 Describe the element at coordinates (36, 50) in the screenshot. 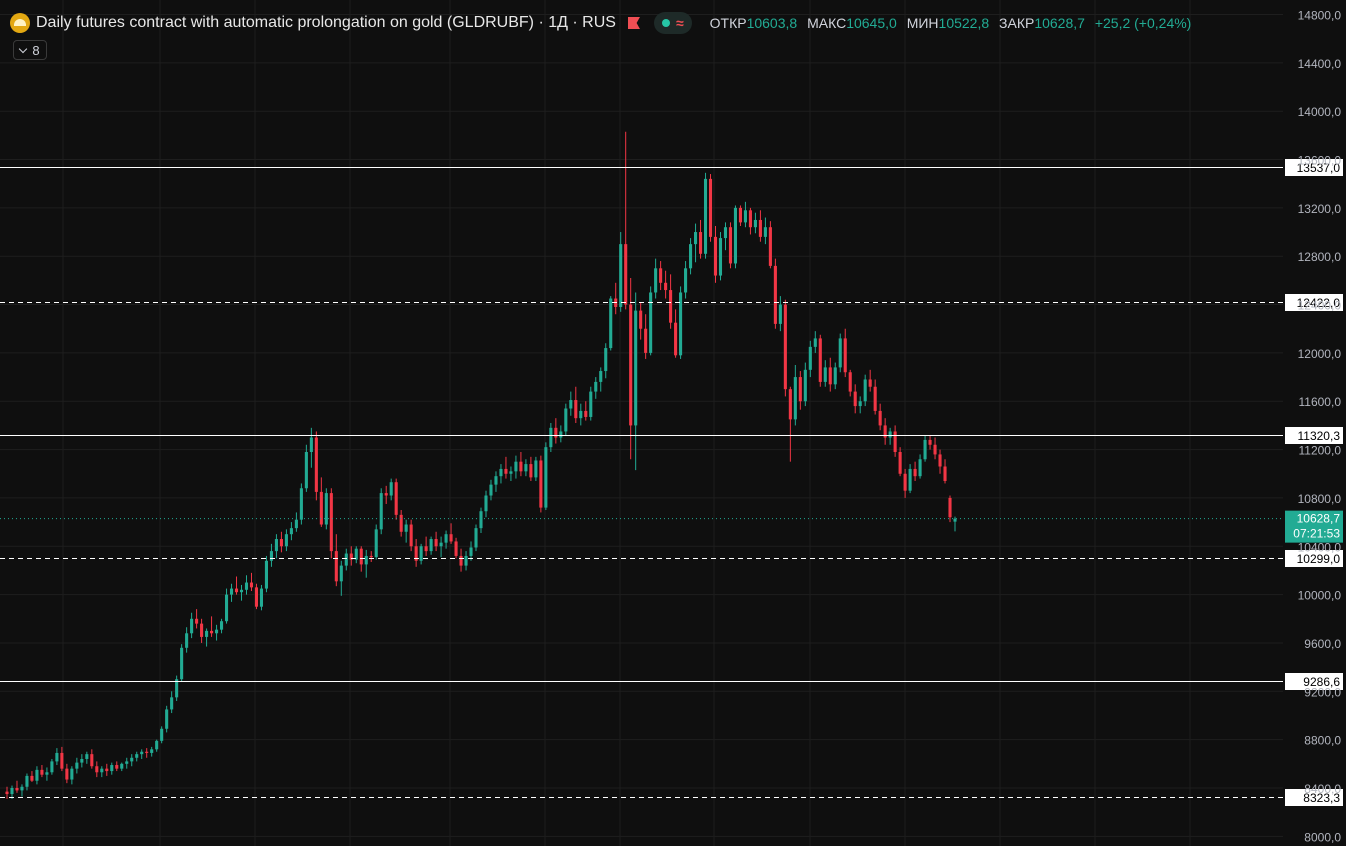

I see `indicators-count: 8` at that location.